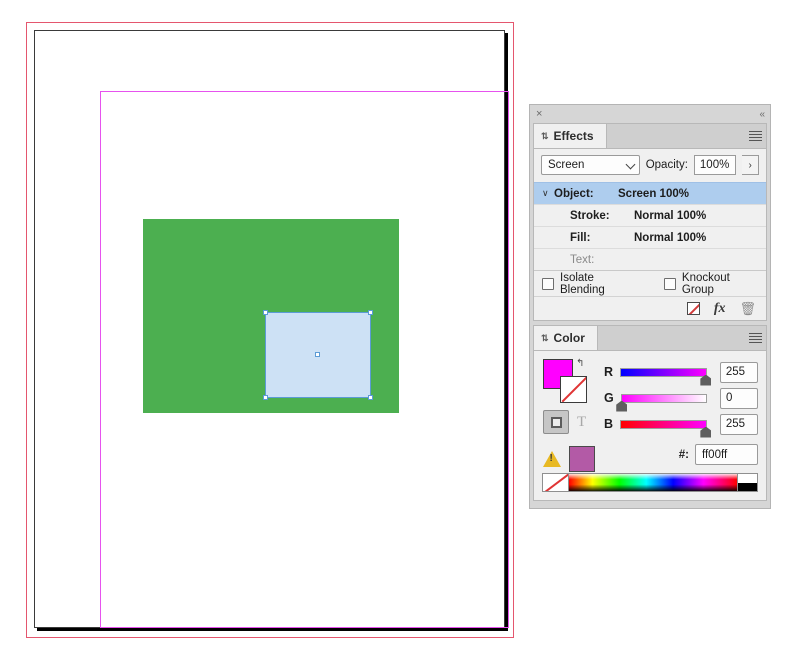 Image resolution: width=805 pixels, height=666 pixels. I want to click on swap-fill-stroke-icon: ↰, so click(580, 363).